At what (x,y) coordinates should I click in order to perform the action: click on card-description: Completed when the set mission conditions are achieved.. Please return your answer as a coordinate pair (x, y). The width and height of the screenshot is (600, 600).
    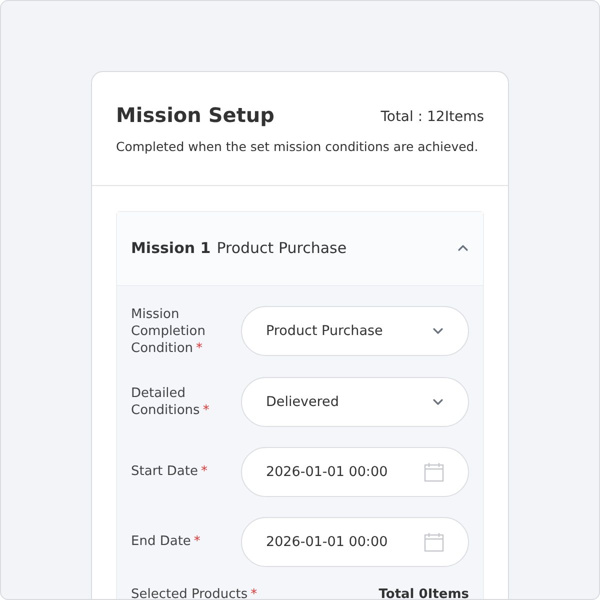
    Looking at the image, I should click on (298, 147).